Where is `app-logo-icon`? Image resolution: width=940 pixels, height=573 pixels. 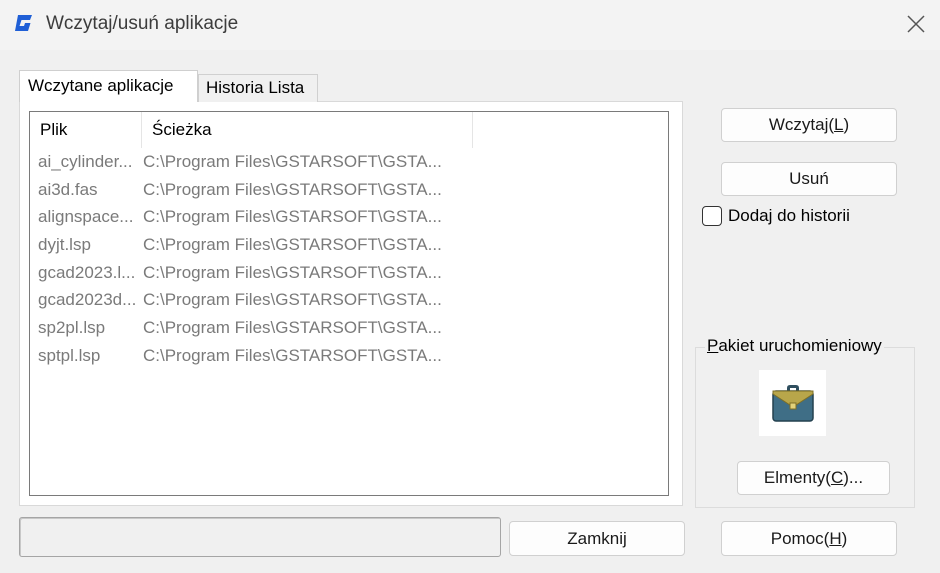
app-logo-icon is located at coordinates (23, 23).